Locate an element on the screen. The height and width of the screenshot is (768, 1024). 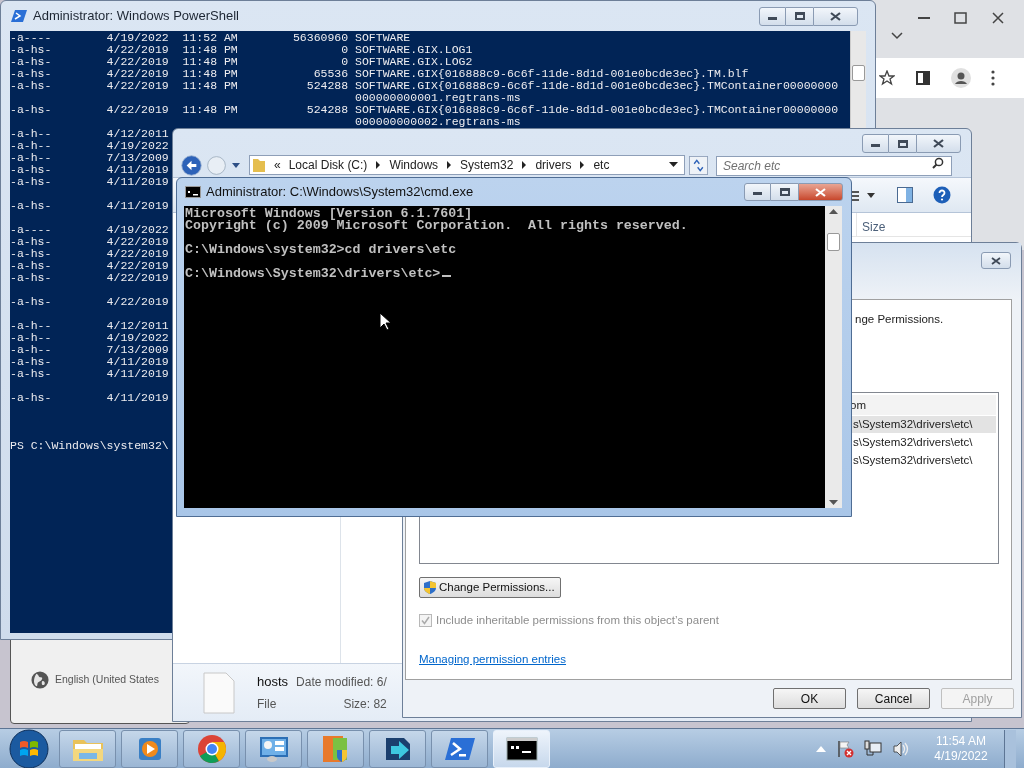
chevron-down-icon is located at coordinates (897, 36).